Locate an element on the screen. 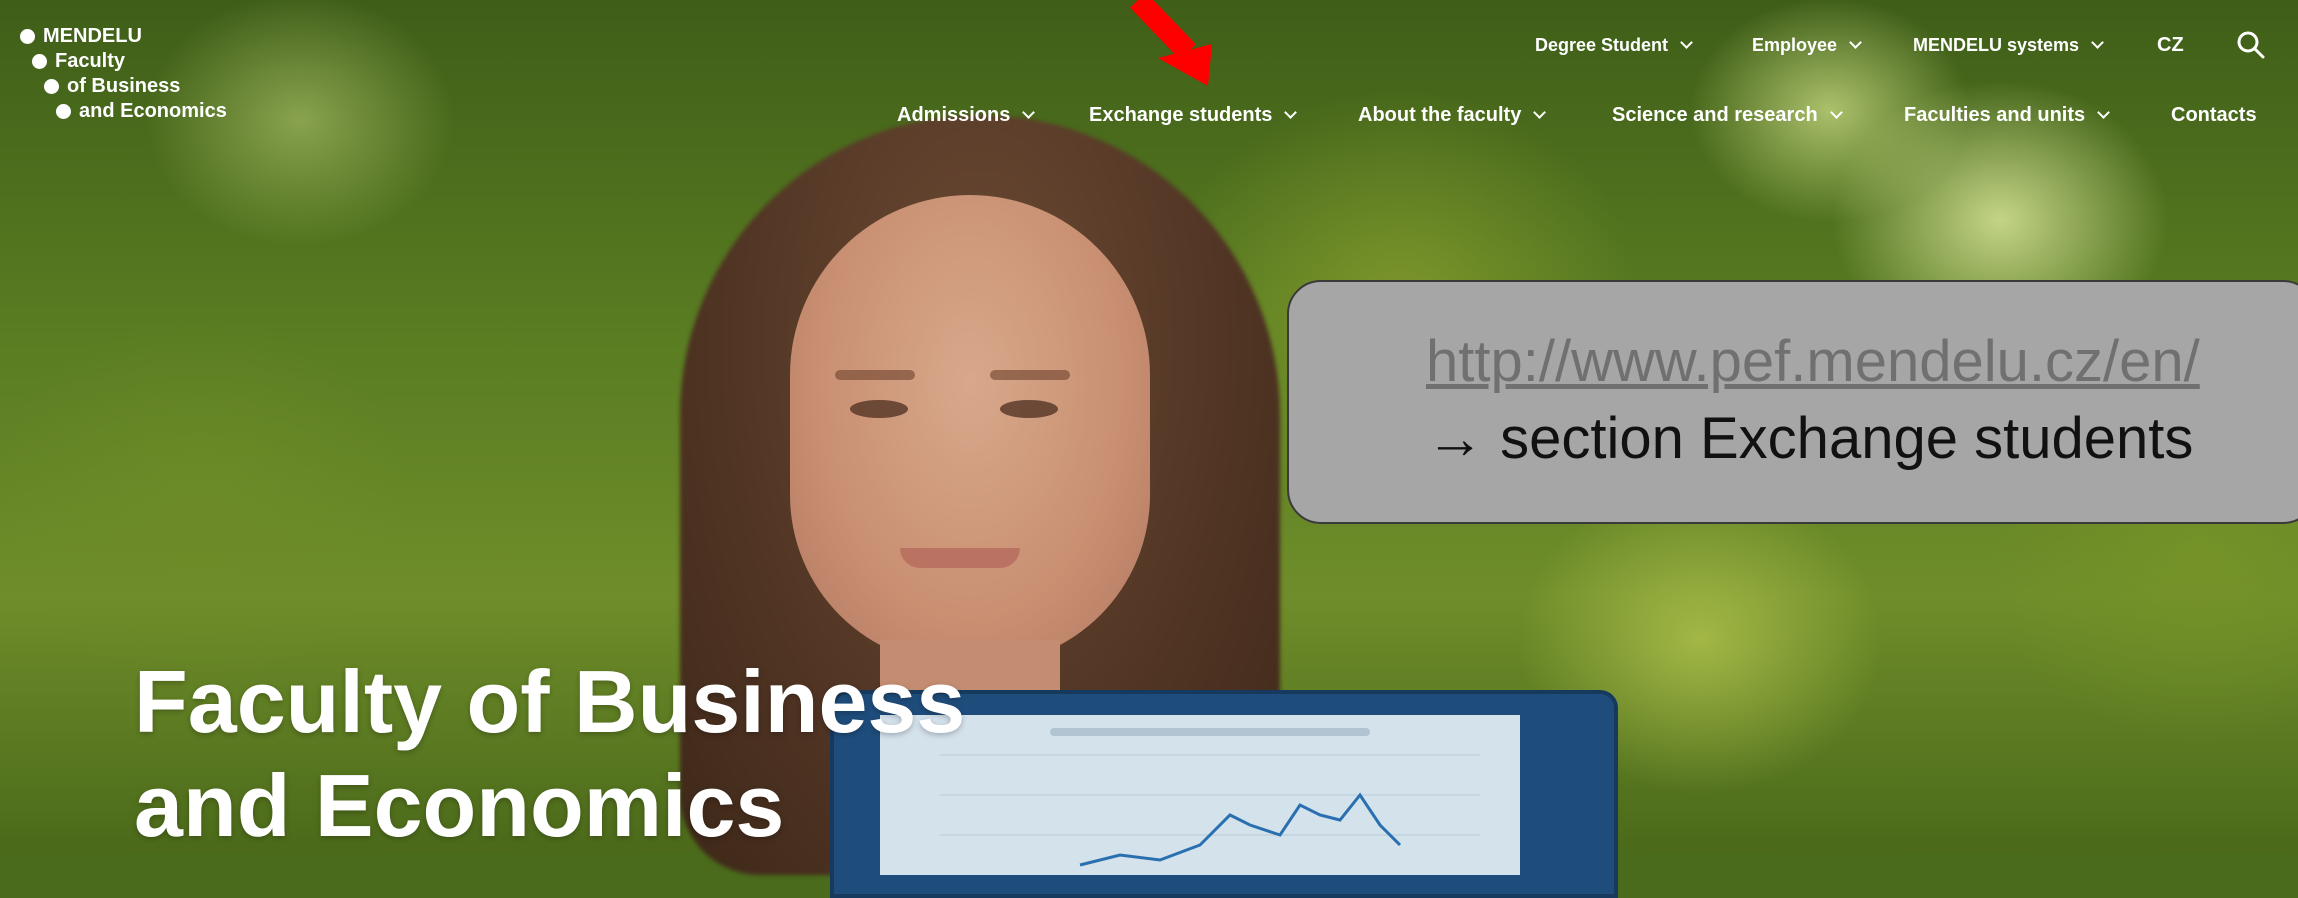  topnav-employee: Employee is located at coordinates (1807, 45).